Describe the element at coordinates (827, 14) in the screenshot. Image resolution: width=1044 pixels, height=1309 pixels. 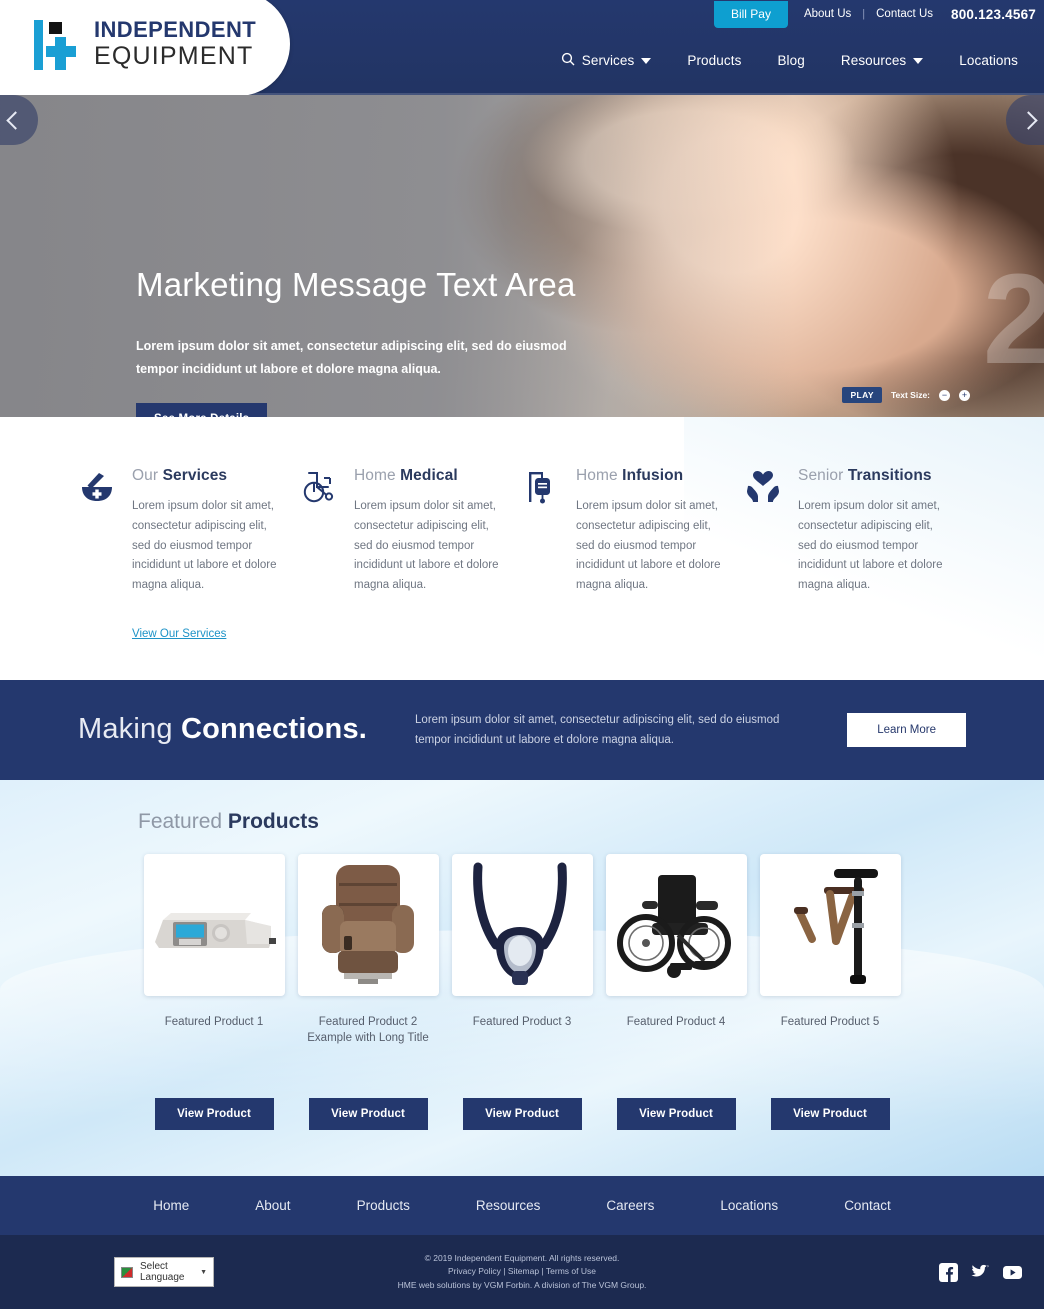
I see `about-us-link: About Us` at that location.